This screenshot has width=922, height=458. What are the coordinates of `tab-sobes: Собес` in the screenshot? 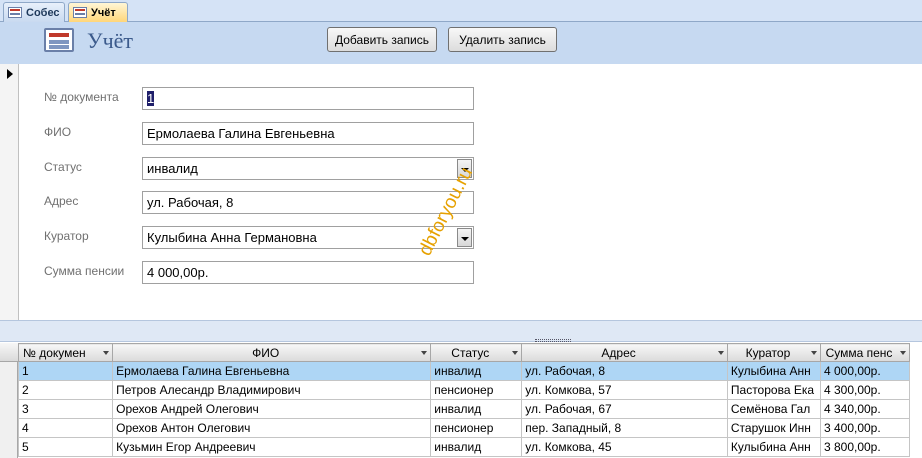 It's located at (34, 12).